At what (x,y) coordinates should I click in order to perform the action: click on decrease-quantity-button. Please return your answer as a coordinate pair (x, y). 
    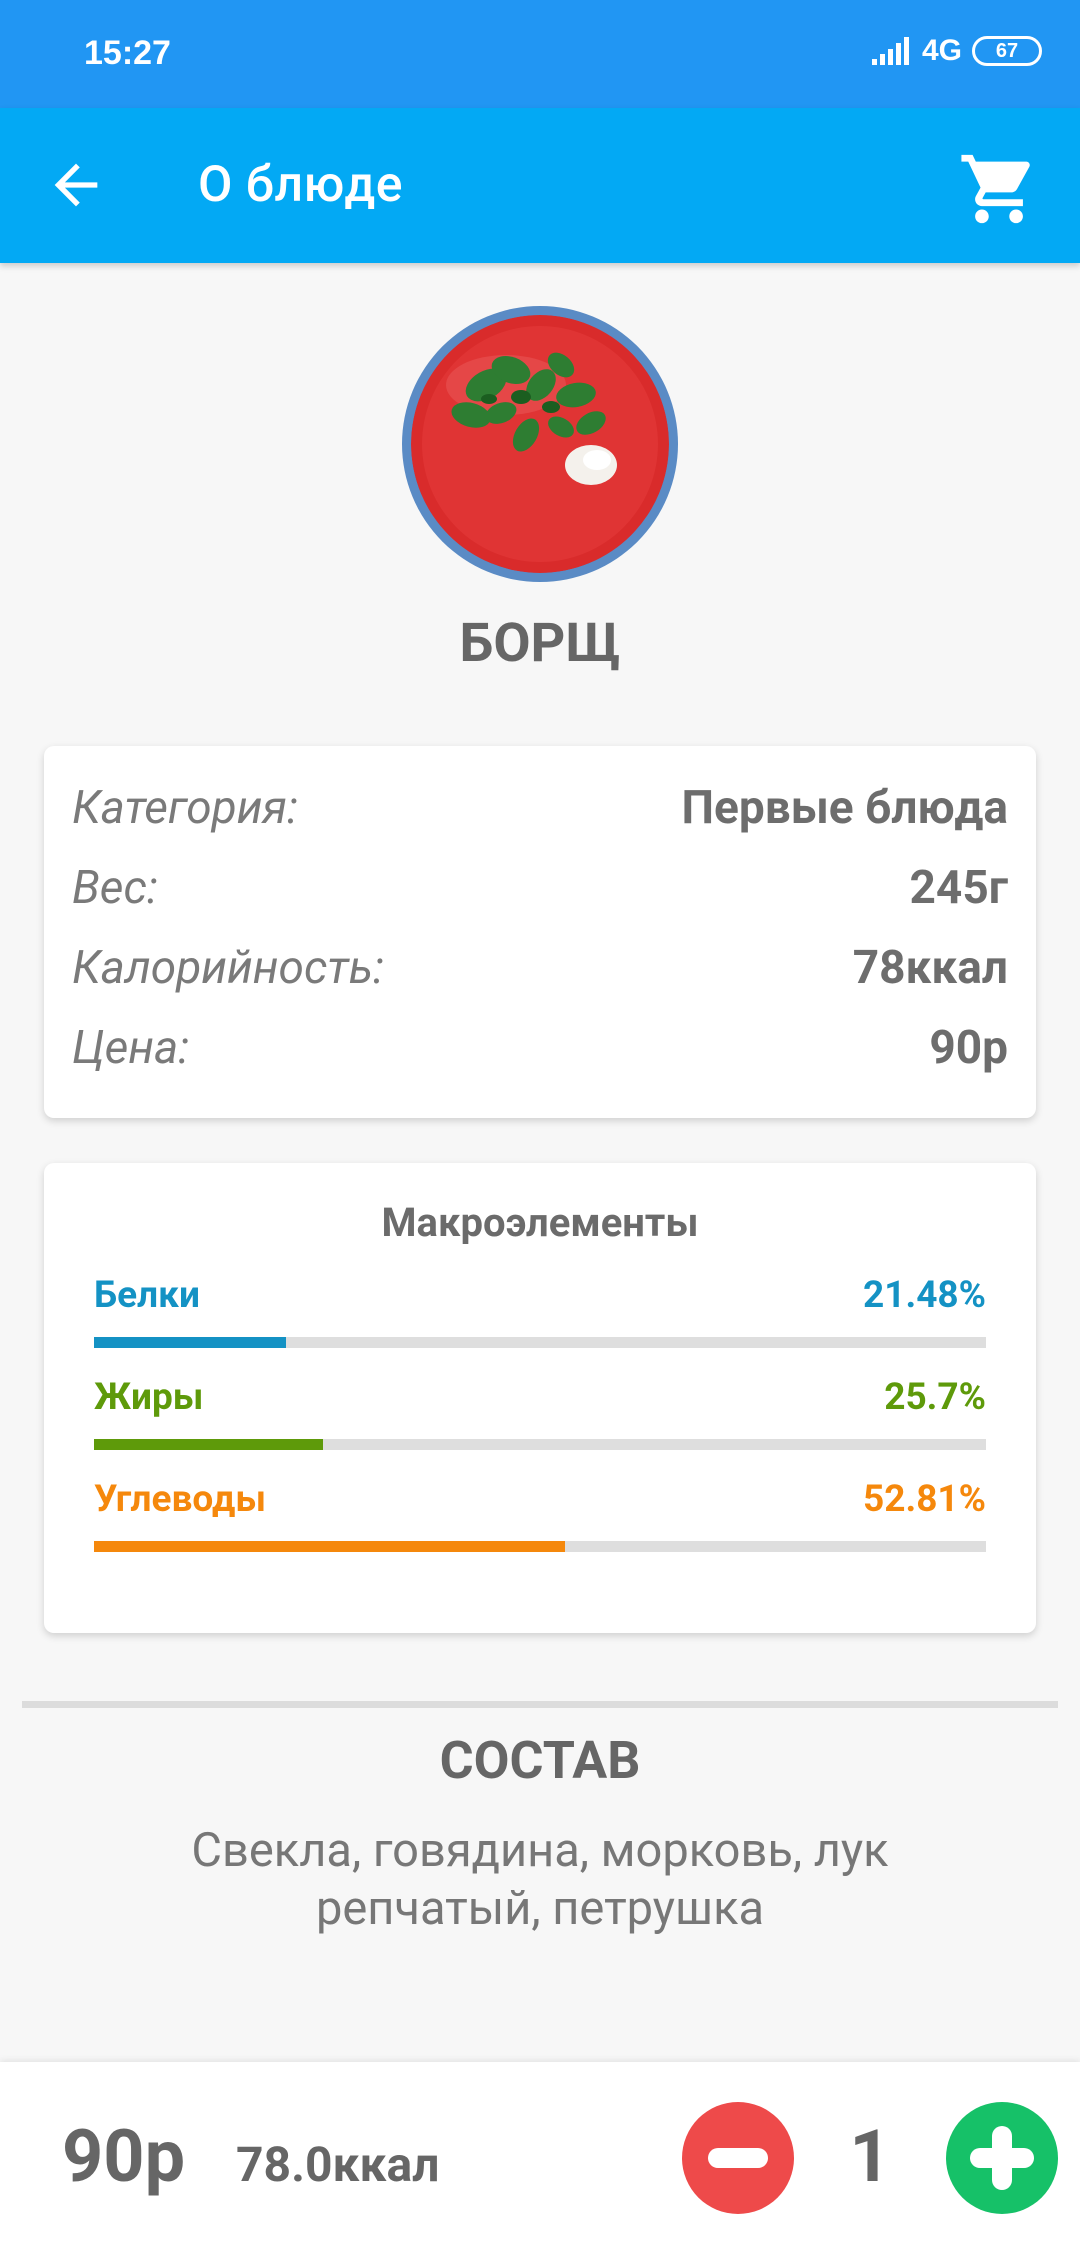
    Looking at the image, I should click on (738, 2158).